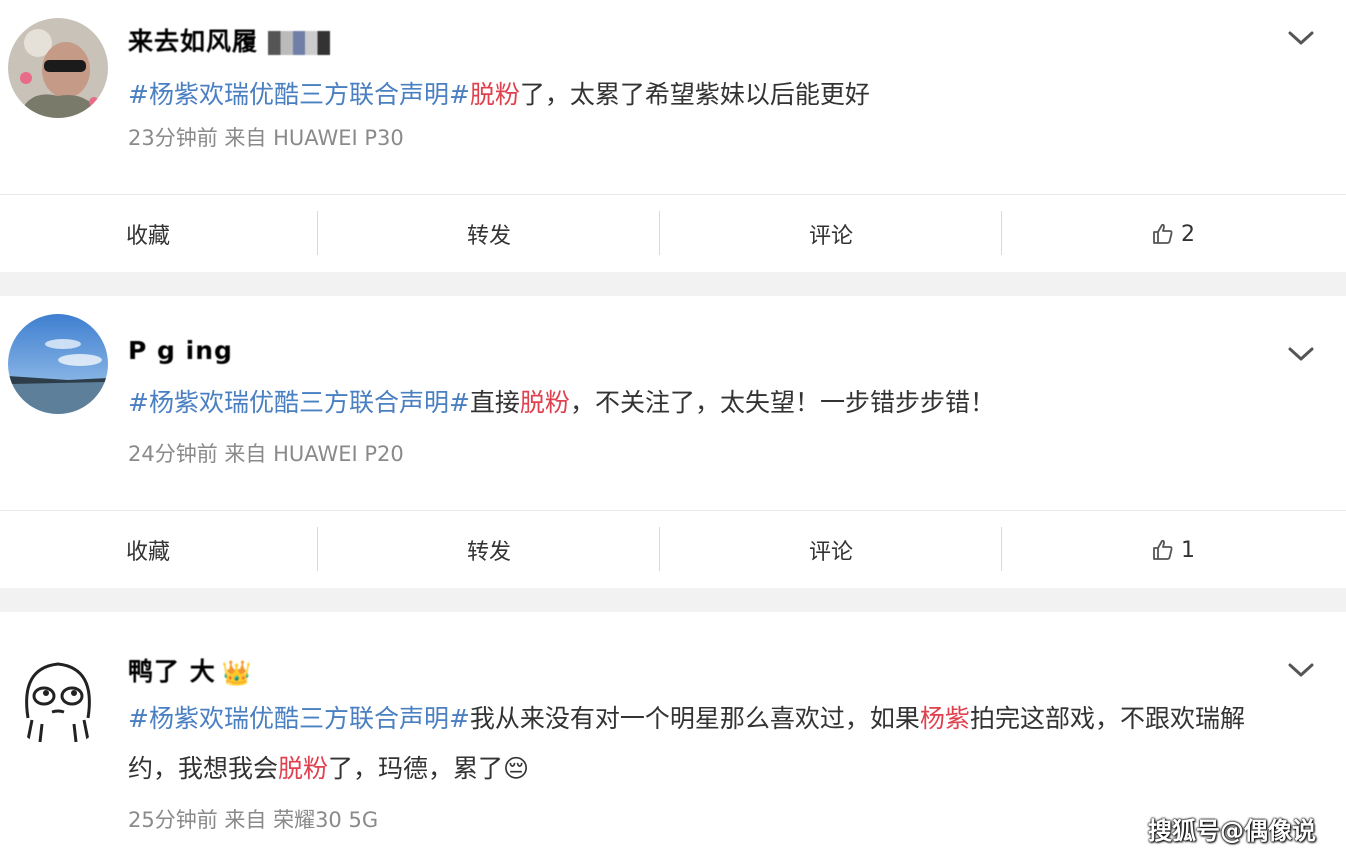  I want to click on post-meta: 24分钟前 来自 HUAWEI P20, so click(266, 454).